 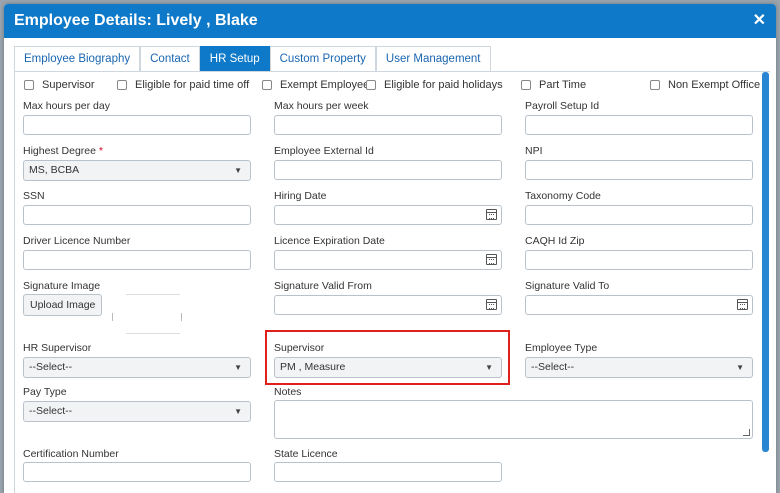 What do you see at coordinates (77, 241) in the screenshot?
I see `driver-licence-number-label: Driver Licence Number` at bounding box center [77, 241].